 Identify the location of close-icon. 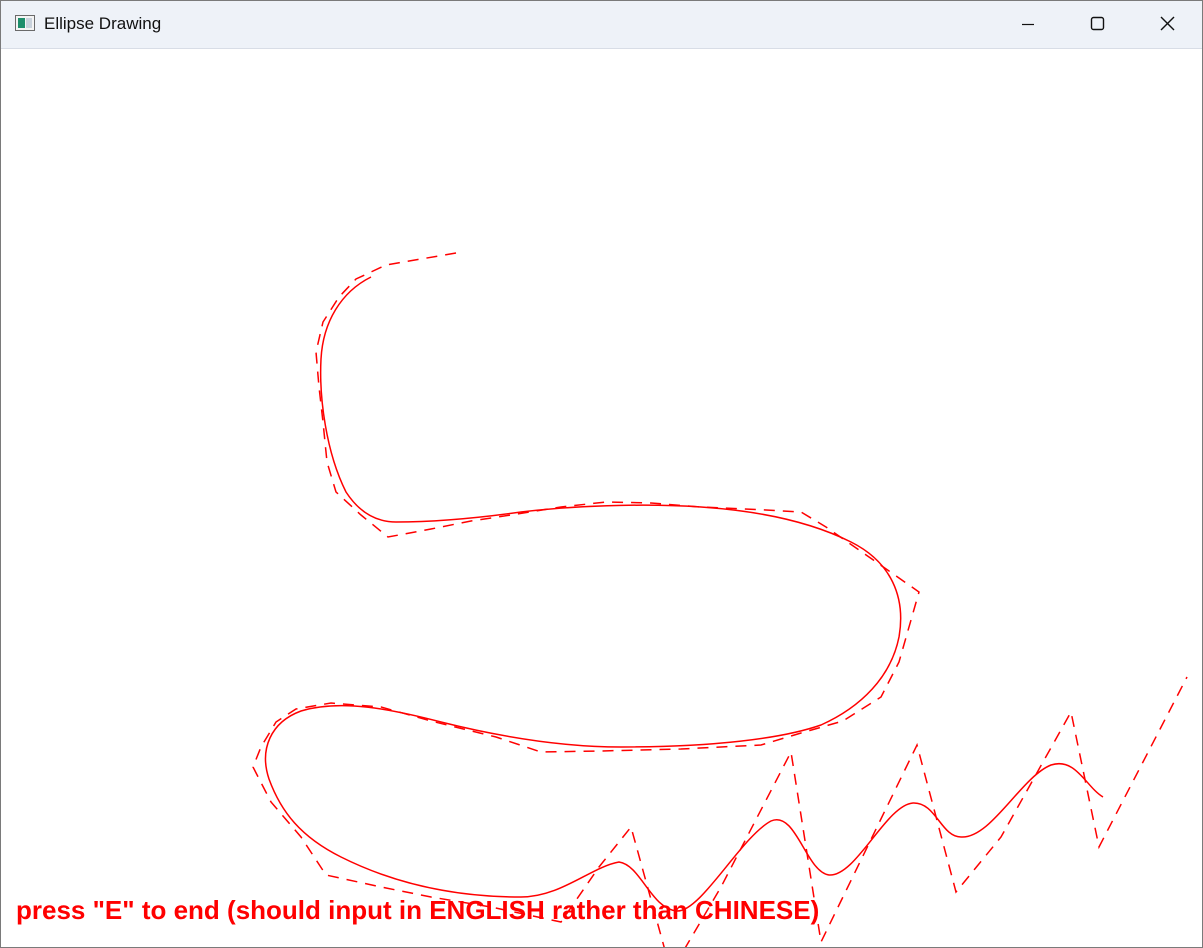
(1167, 23).